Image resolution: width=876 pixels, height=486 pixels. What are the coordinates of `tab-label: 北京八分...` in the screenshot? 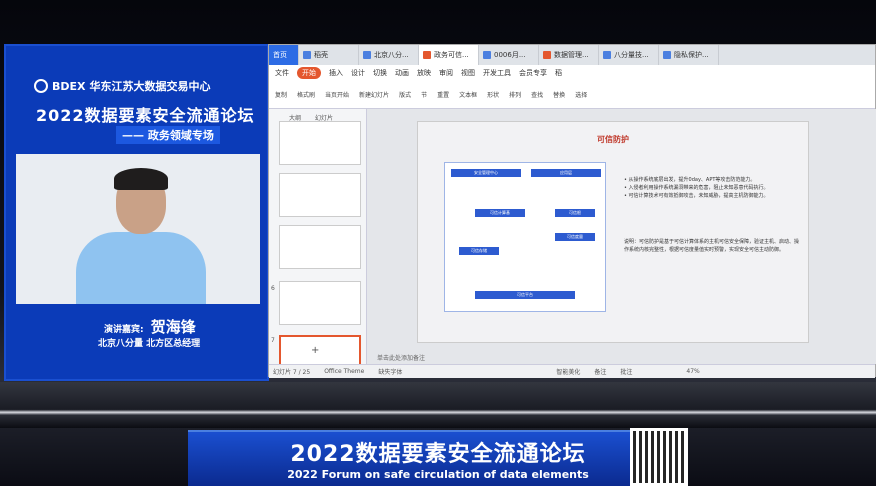 It's located at (391, 55).